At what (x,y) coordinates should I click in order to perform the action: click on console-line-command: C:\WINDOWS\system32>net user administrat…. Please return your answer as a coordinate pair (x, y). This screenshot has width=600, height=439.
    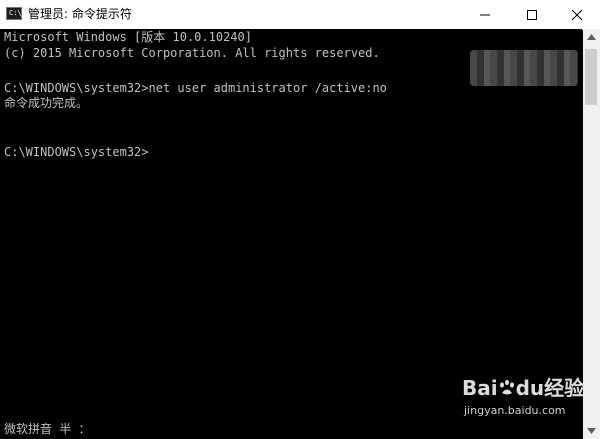
    Looking at the image, I should click on (195, 88).